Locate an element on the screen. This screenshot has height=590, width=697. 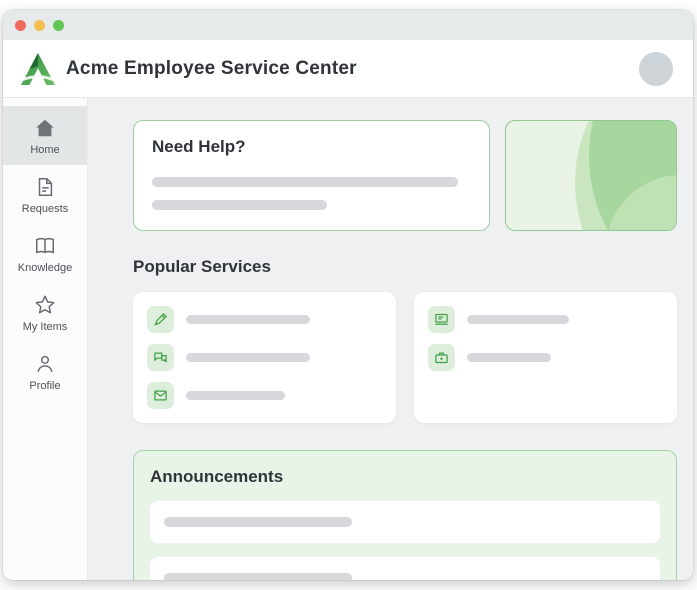
sidebar-item-my-items: My Items is located at coordinates (45, 312).